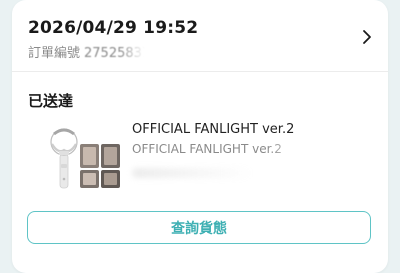 Image resolution: width=400 pixels, height=273 pixels. I want to click on order-number-label: 訂單編號, so click(54, 53).